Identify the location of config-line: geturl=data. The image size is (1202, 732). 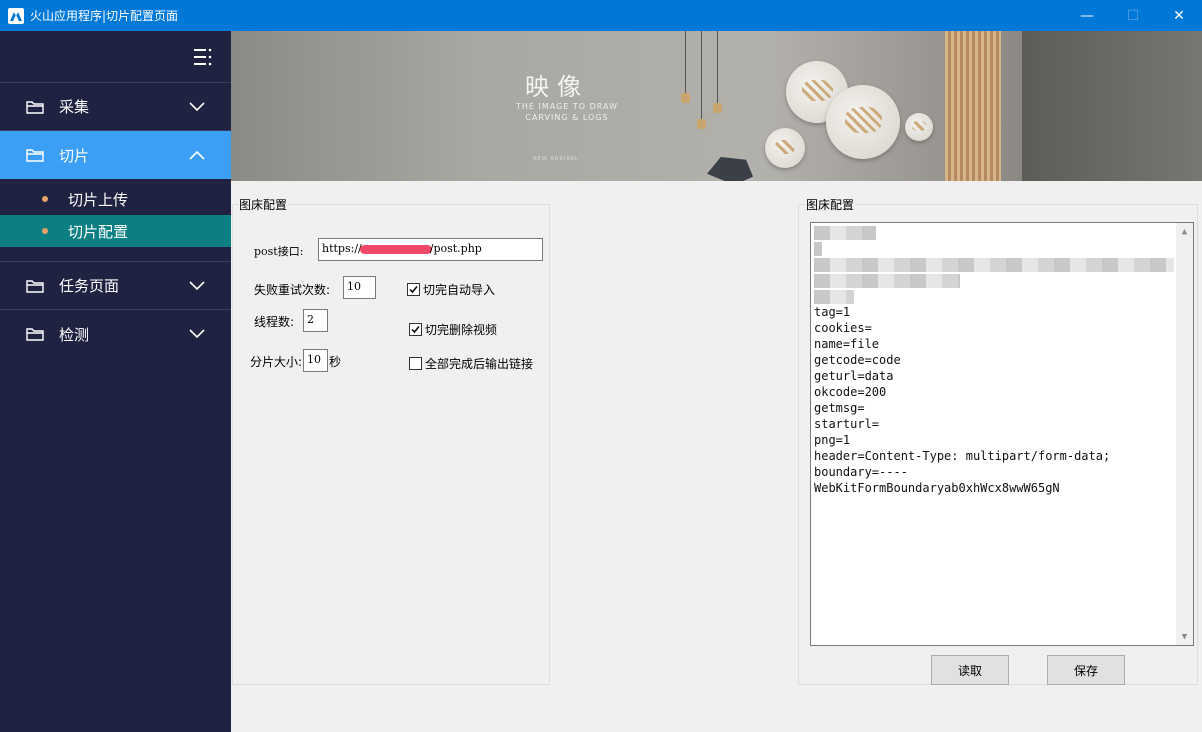
(854, 376).